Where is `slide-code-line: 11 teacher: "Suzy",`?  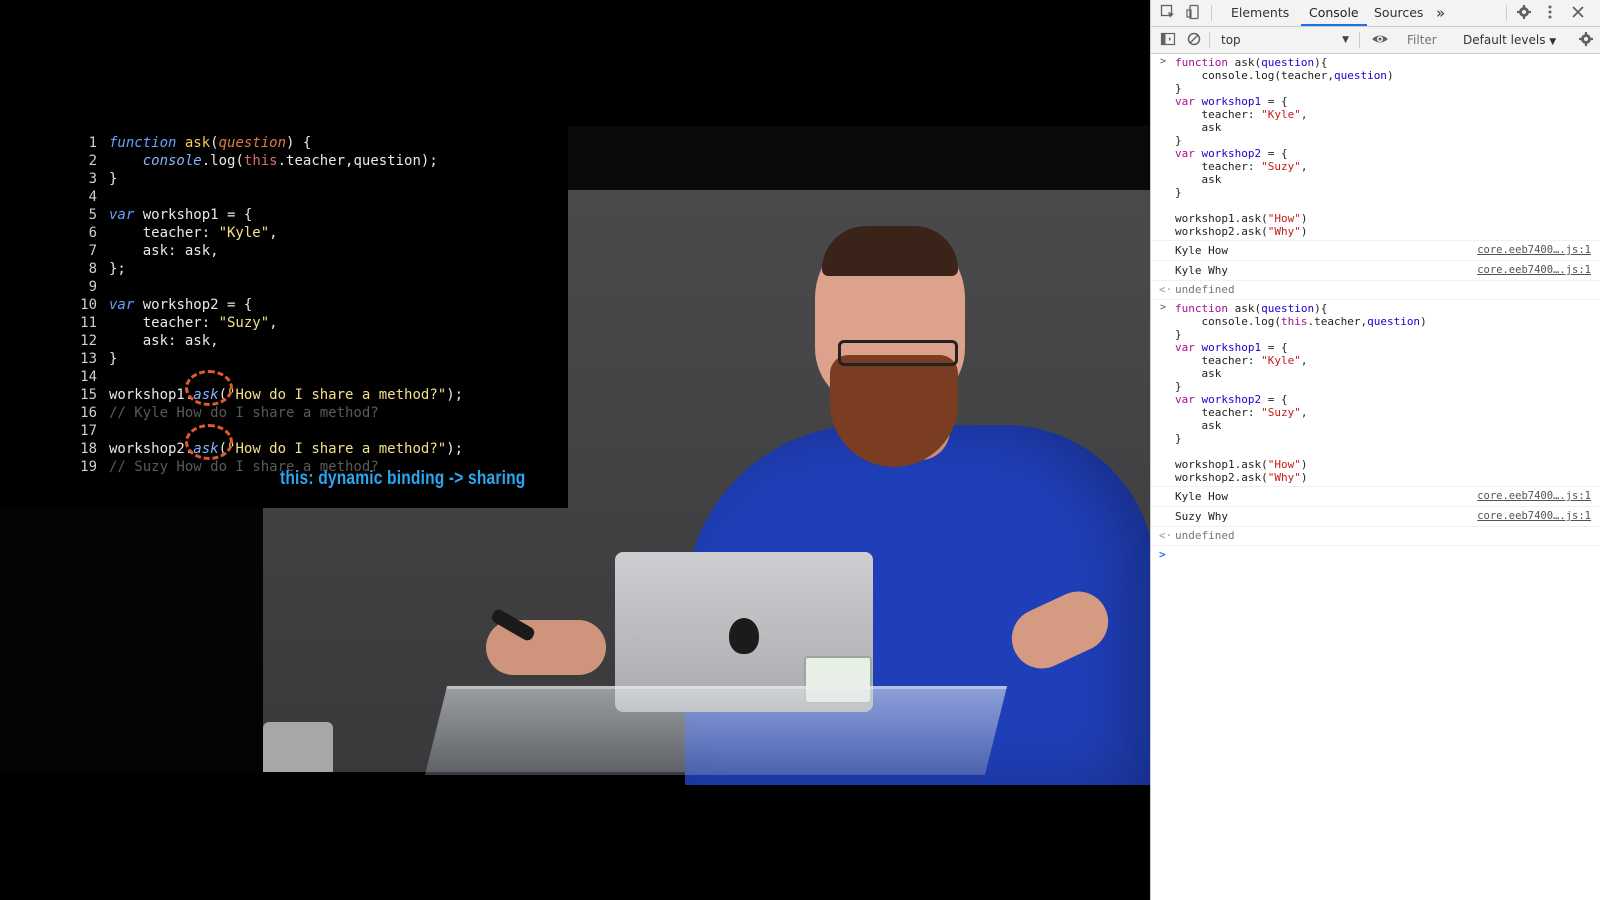 slide-code-line: 11 teacher: "Suzy", is located at coordinates (138, 323).